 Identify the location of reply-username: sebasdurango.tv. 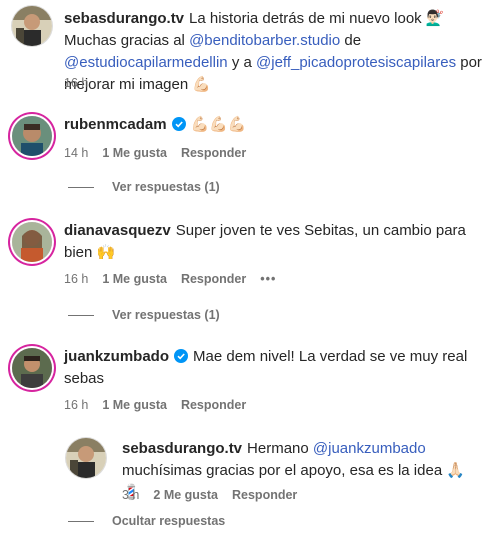
(182, 448).